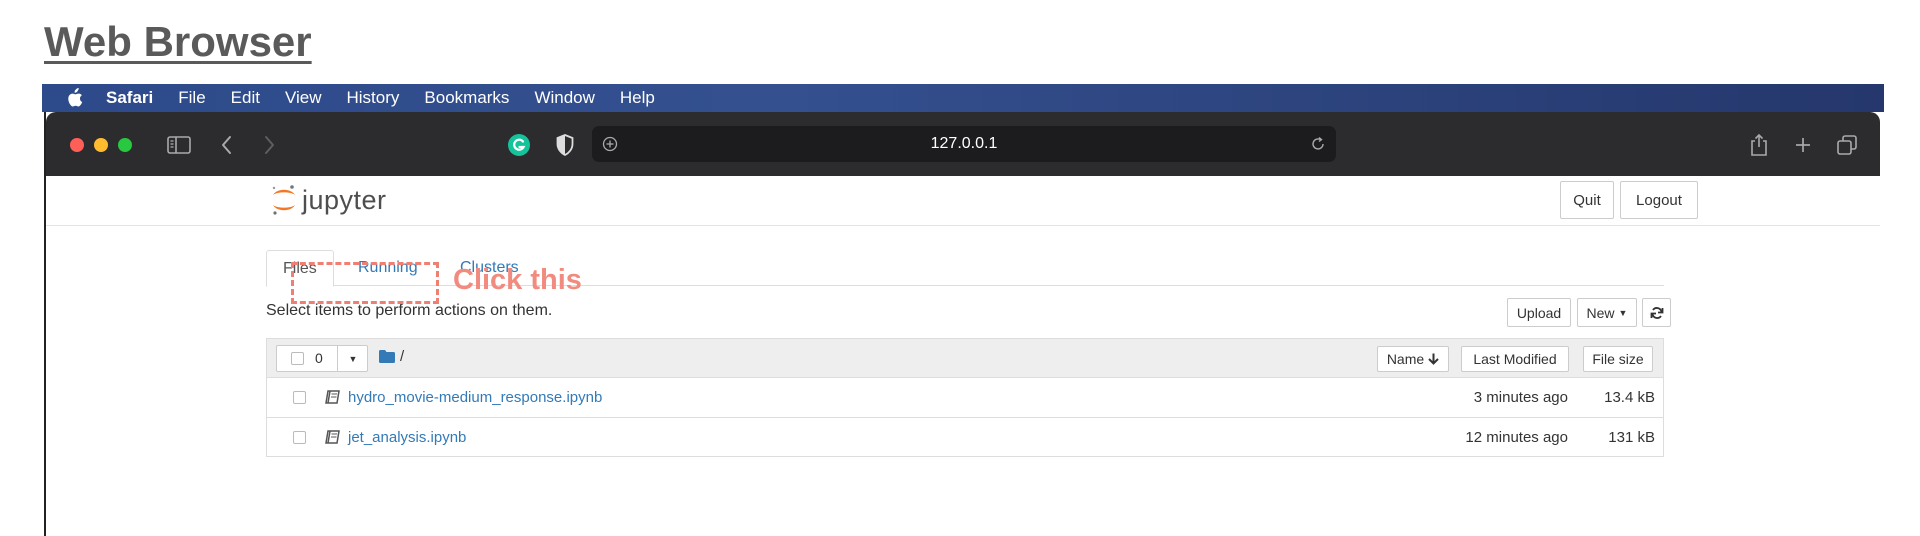 The height and width of the screenshot is (536, 1920). I want to click on menu-view: View, so click(303, 98).